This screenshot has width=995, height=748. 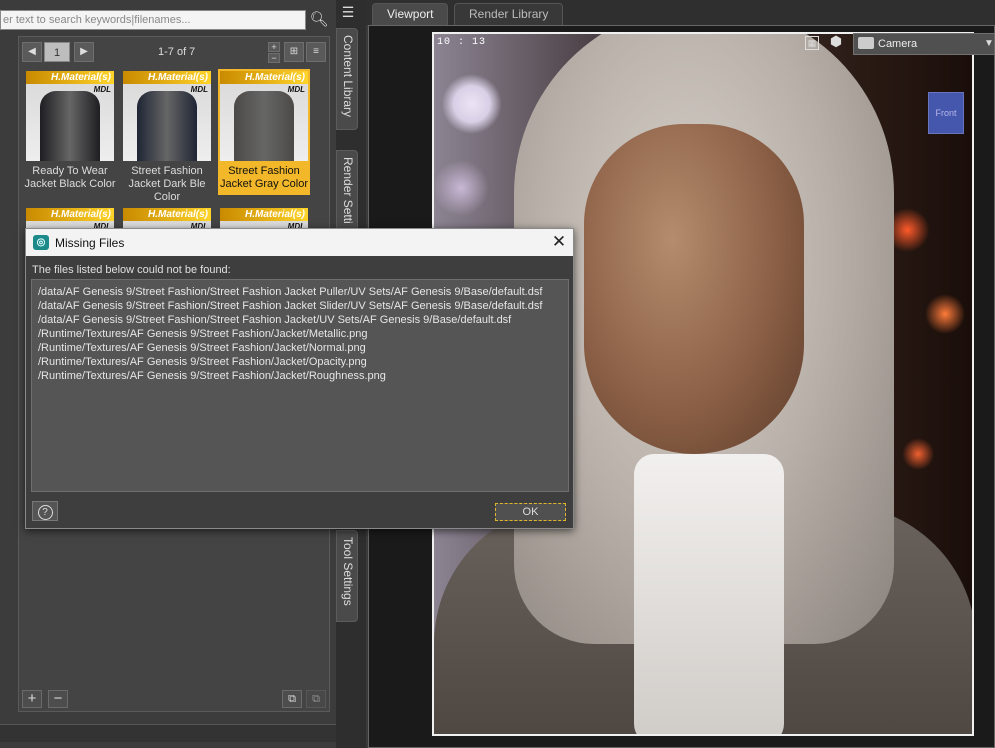 I want to click on grid-view-icon: ⊞, so click(x=294, y=52).